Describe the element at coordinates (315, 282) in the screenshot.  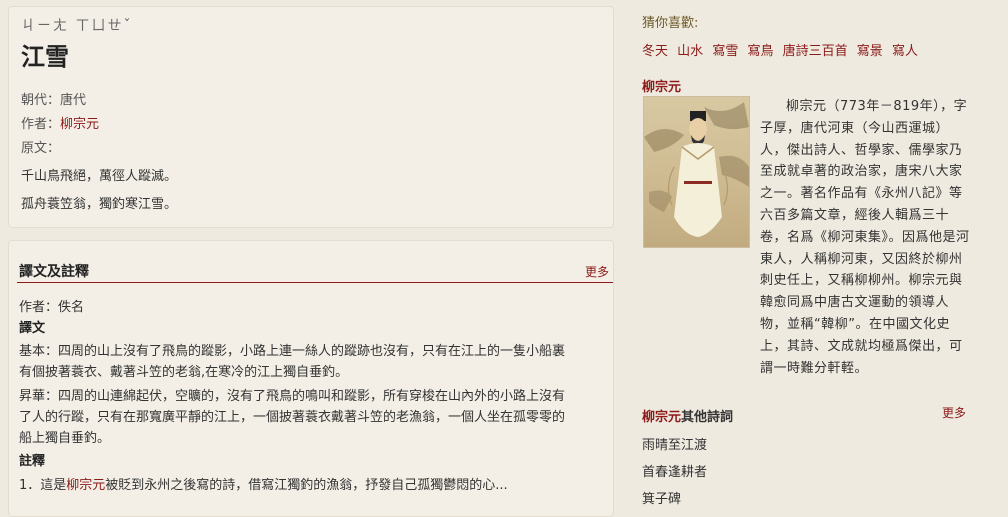
I see `section-divider` at that location.